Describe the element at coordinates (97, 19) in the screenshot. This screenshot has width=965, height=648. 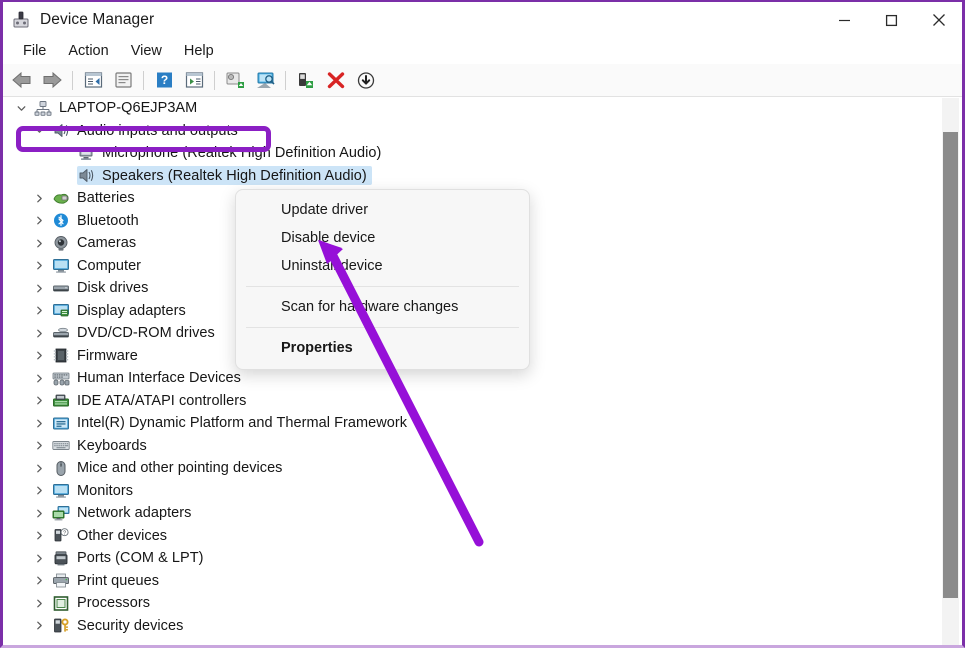
I see `window-title: Device Manager` at that location.